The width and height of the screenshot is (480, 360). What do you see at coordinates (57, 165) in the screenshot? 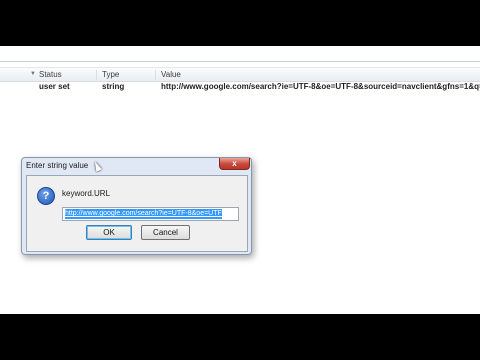
I see `dialog-title: Enter string value` at bounding box center [57, 165].